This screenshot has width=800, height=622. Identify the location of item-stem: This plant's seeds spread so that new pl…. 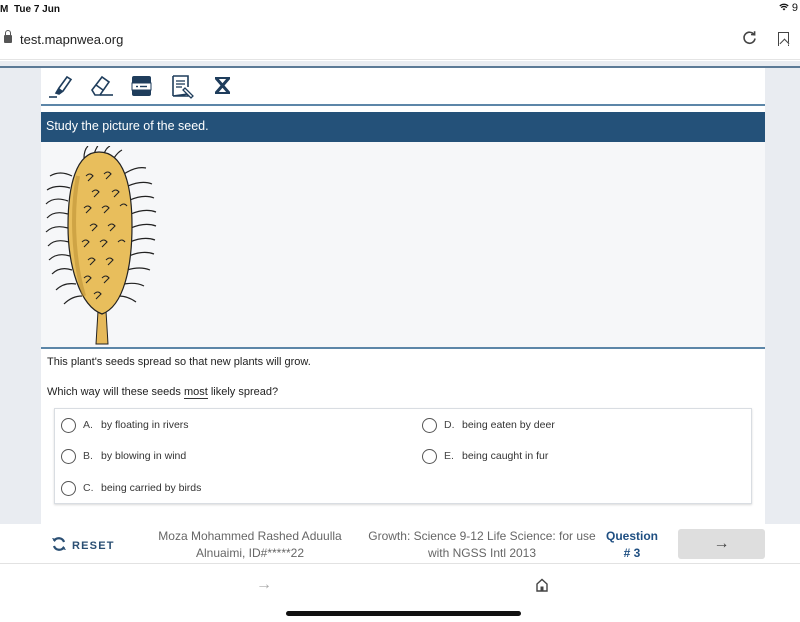
(179, 362).